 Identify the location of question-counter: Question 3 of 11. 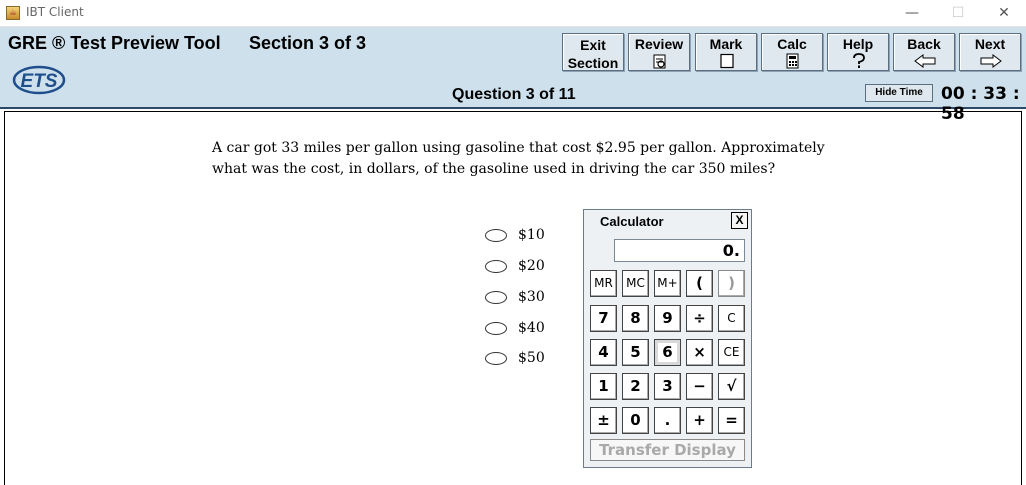
(514, 94).